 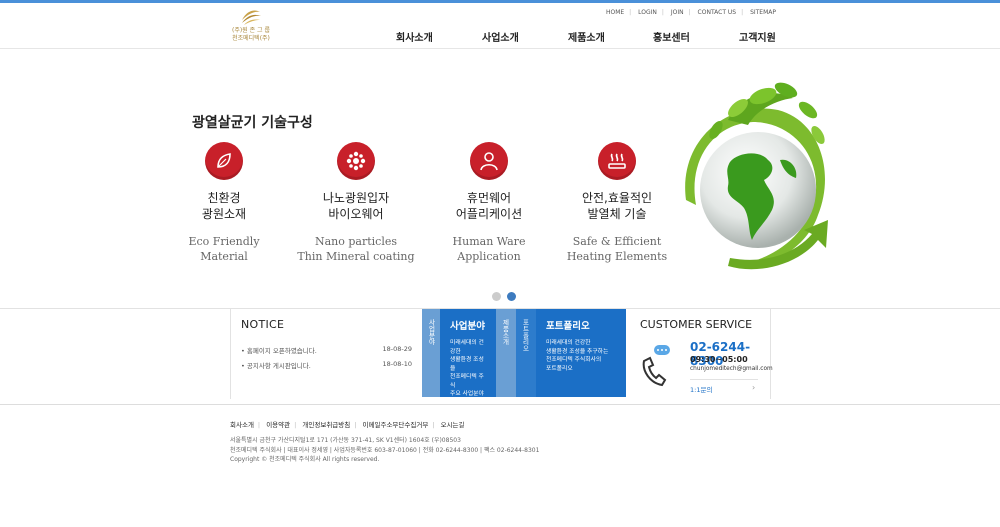 I want to click on slider-pagination, so click(x=507, y=295).